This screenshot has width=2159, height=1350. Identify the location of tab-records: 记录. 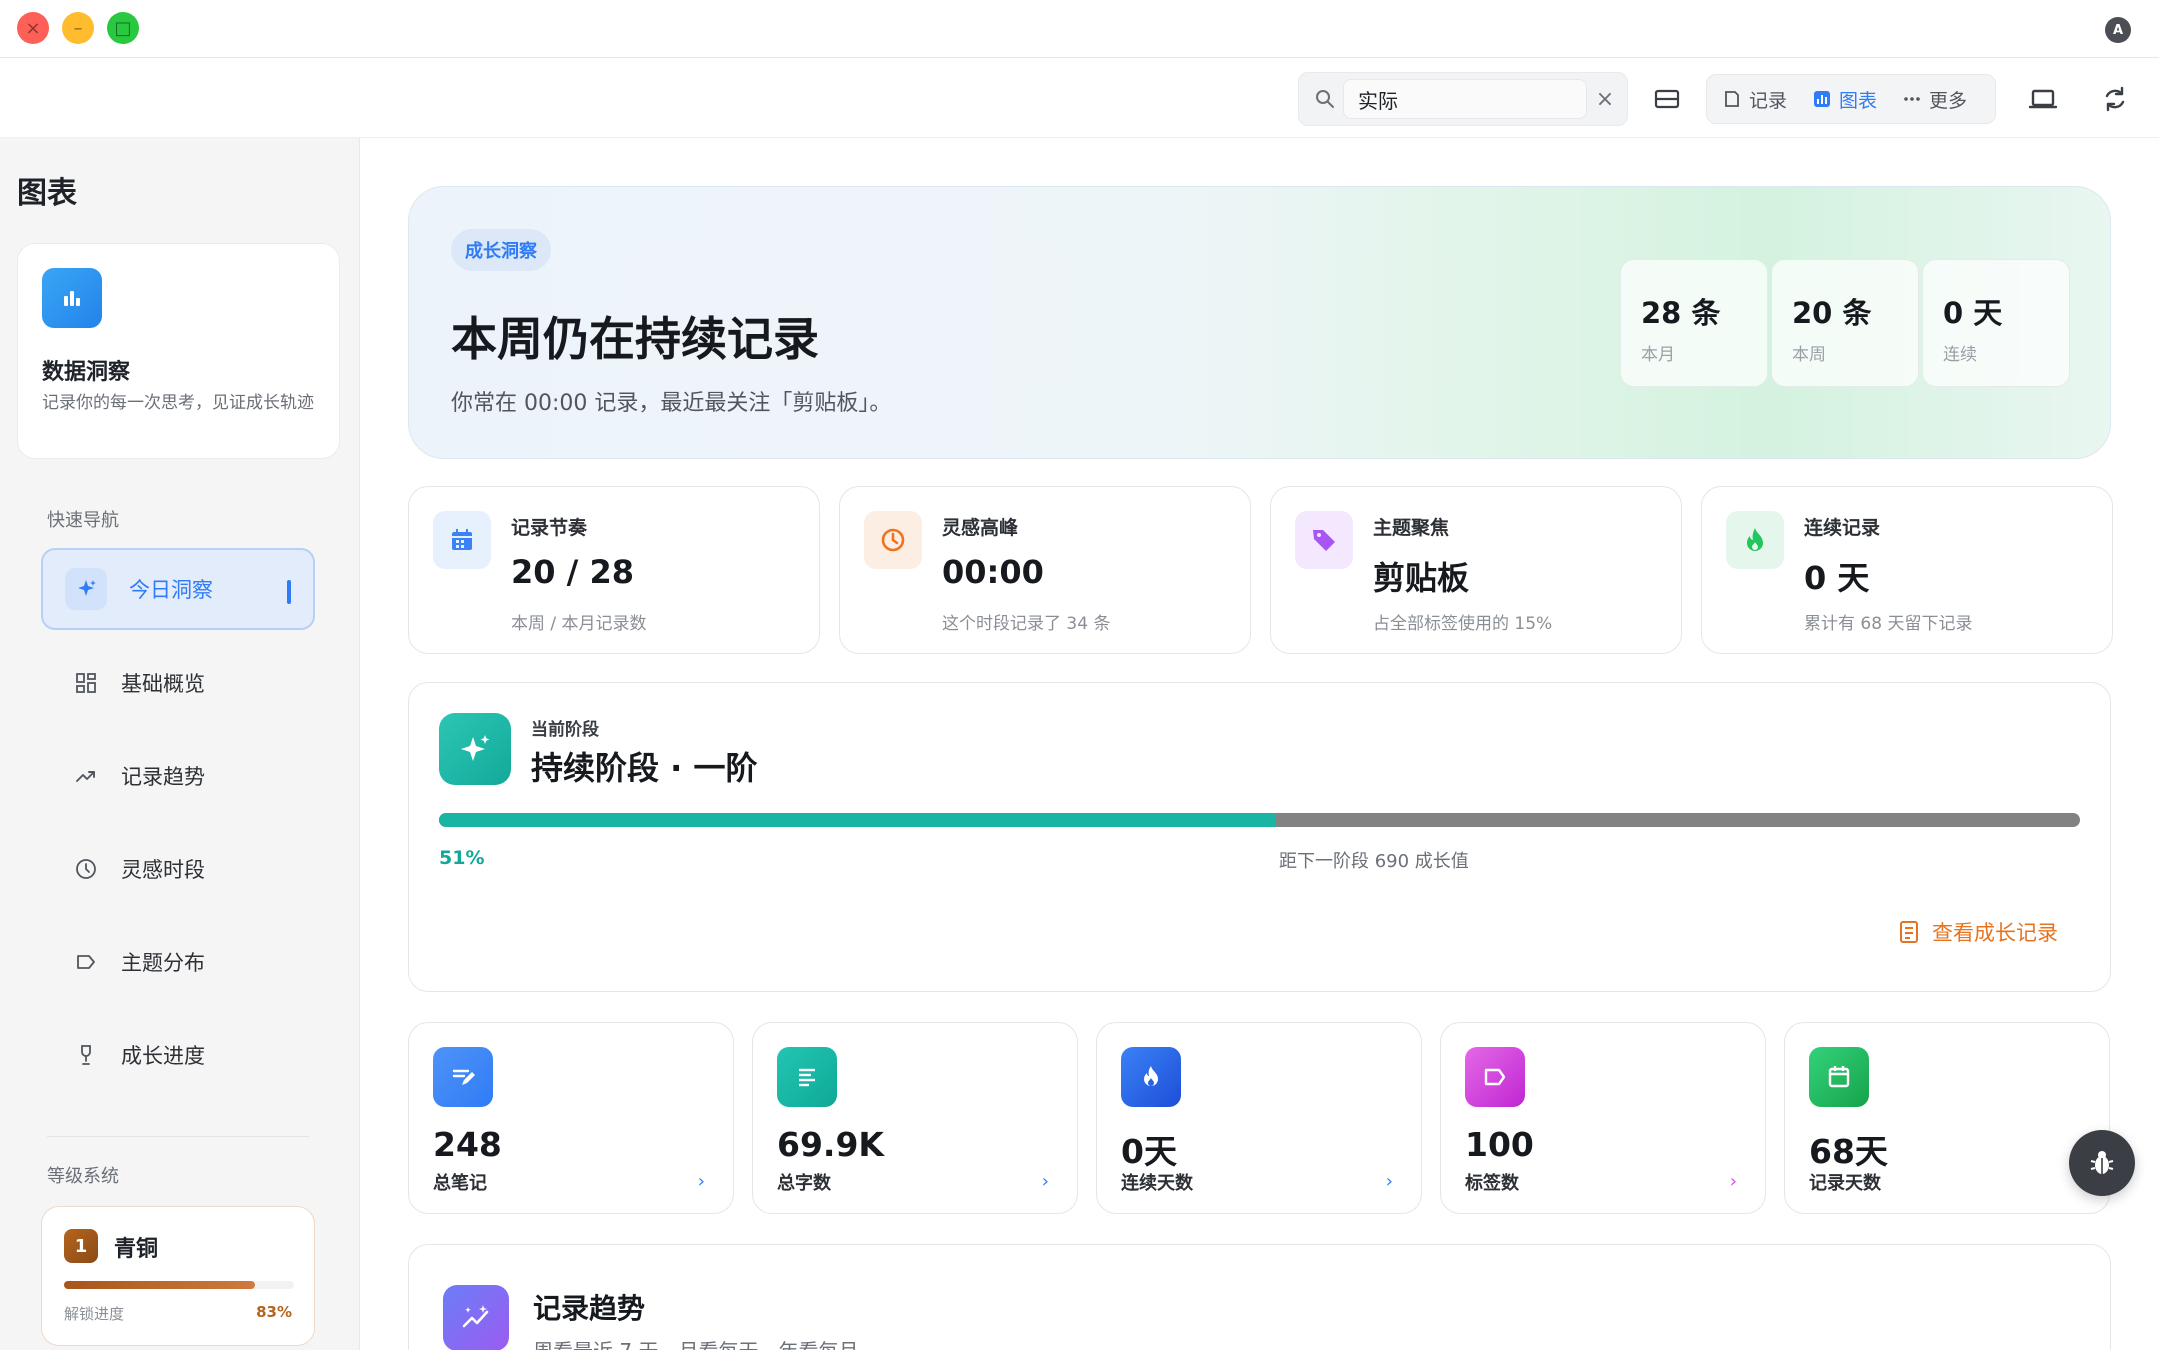
(1755, 99).